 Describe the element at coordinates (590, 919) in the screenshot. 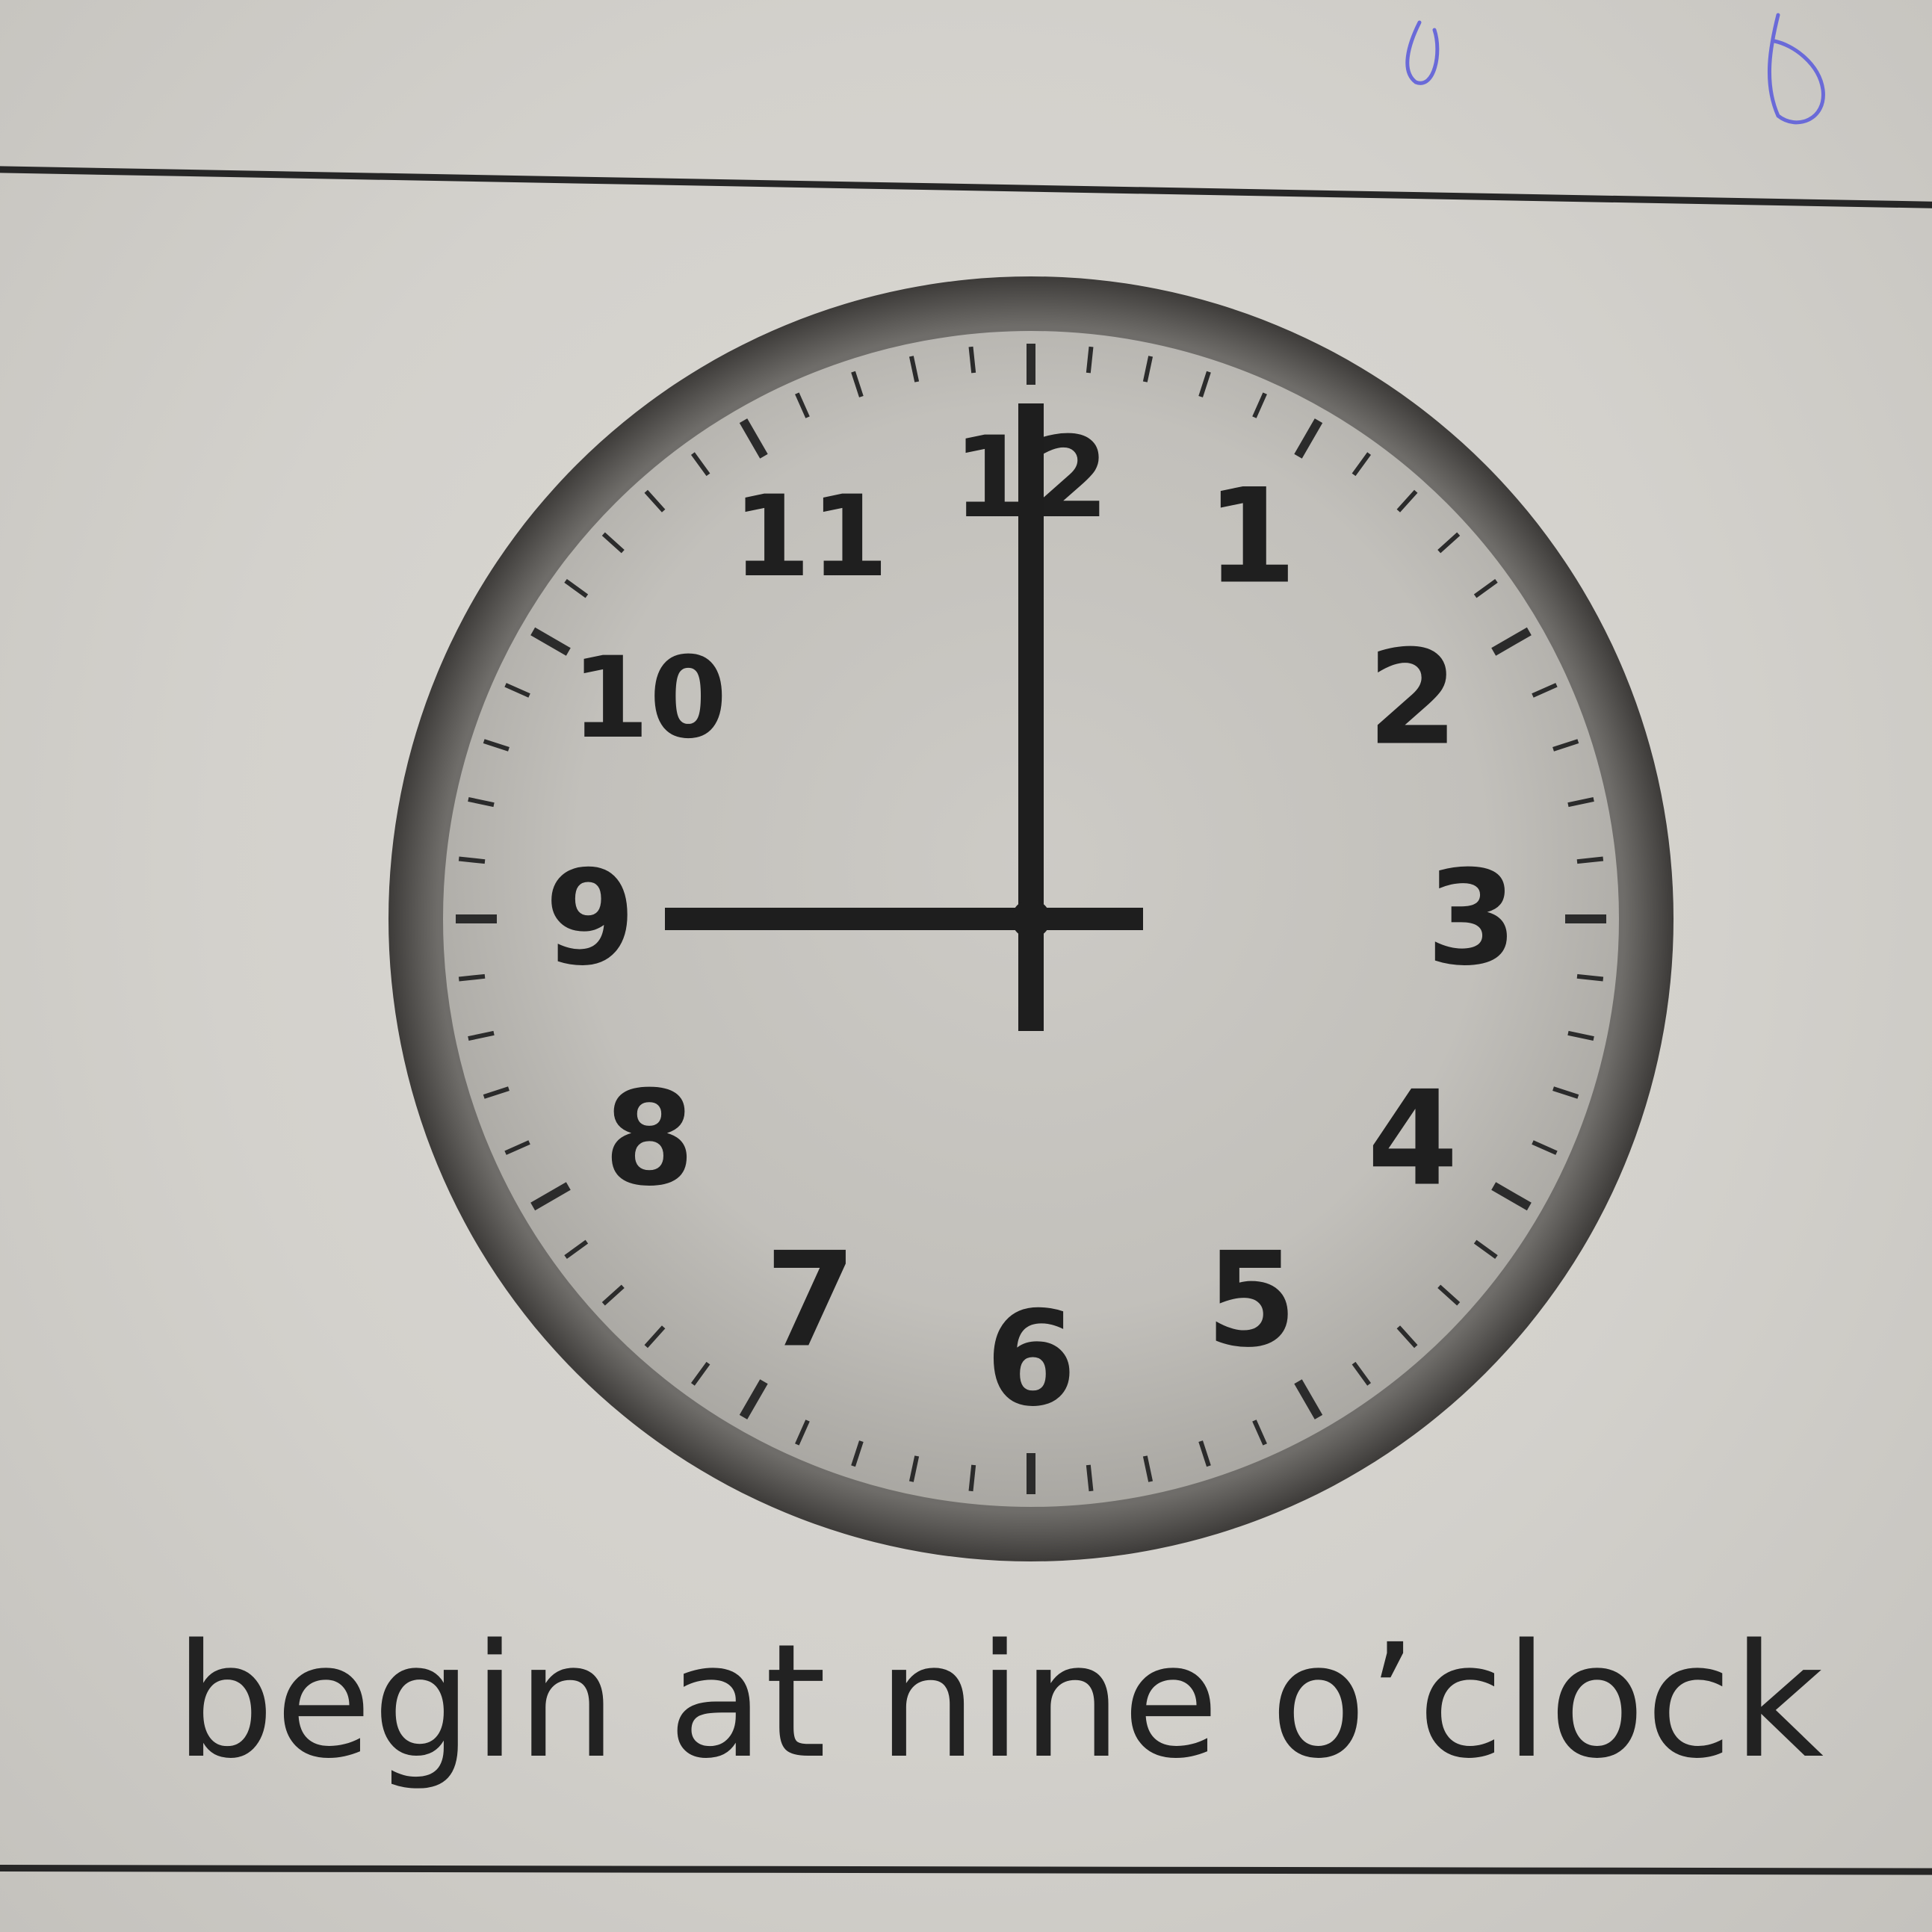

I see `numeral-9: 9` at that location.